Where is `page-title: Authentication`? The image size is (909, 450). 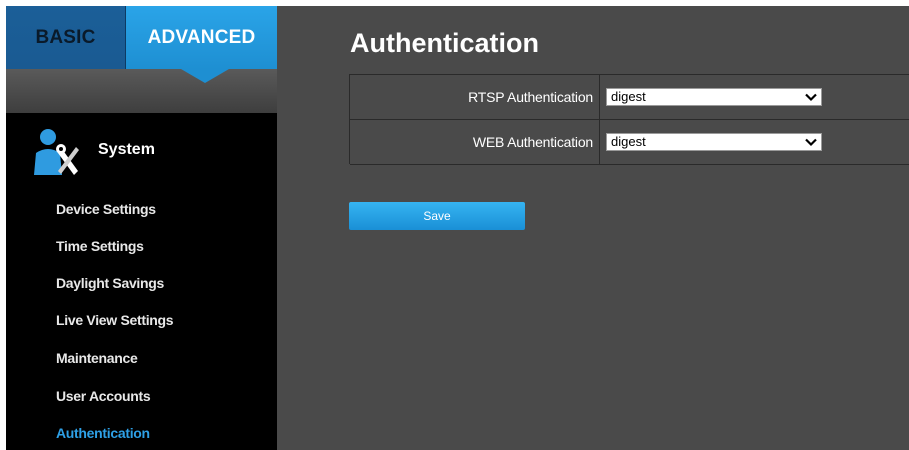 page-title: Authentication is located at coordinates (444, 43).